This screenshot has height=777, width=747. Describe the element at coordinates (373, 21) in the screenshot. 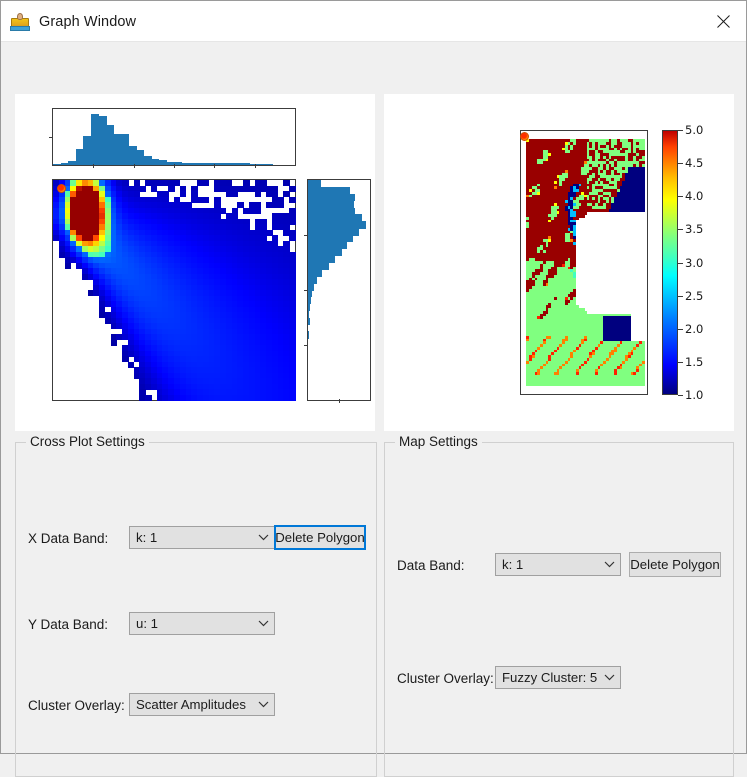

I see `title-bar: Graph Window` at that location.